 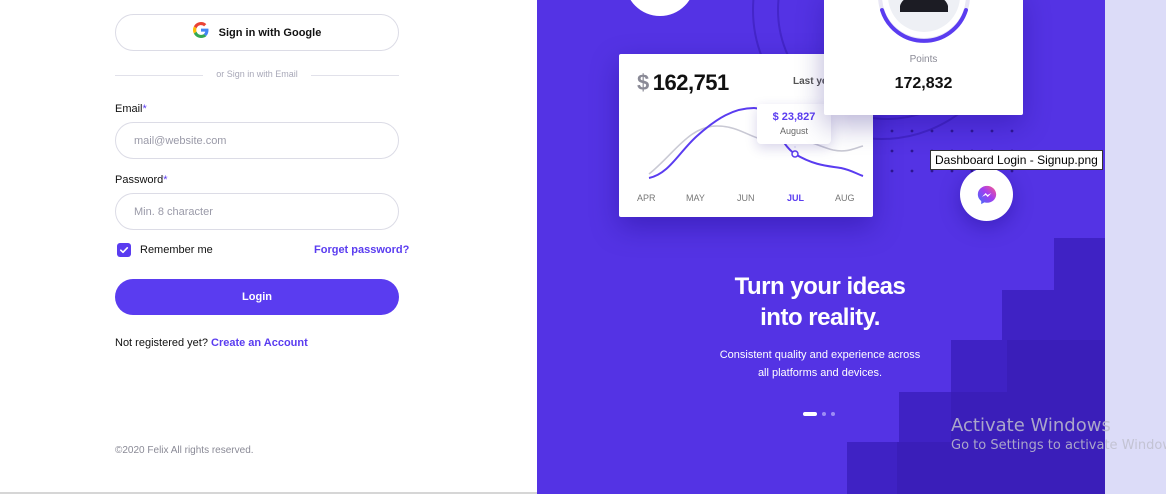 I want to click on month-label: AUG, so click(x=845, y=198).